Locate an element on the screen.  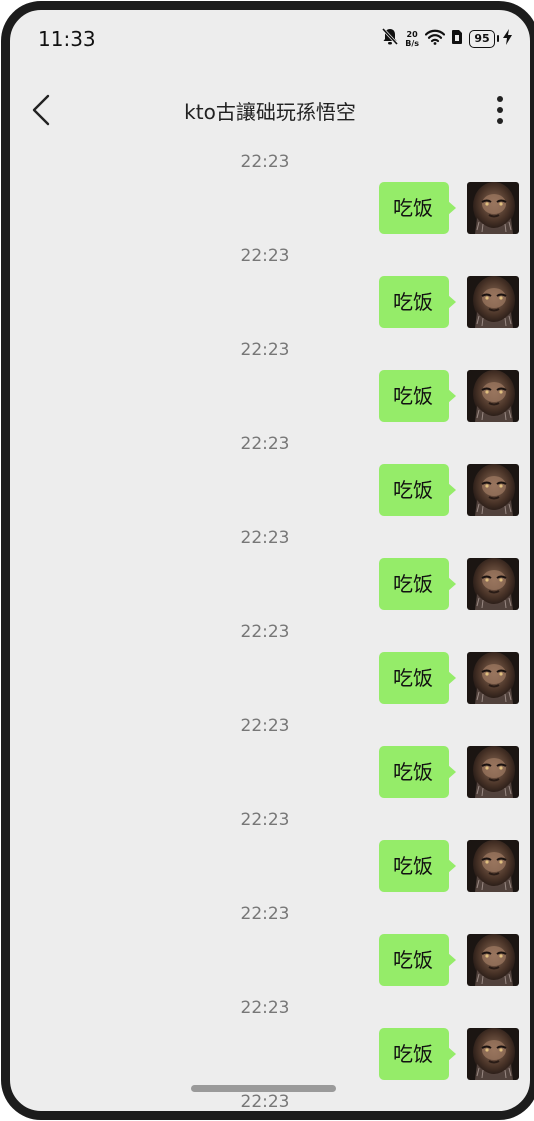
status-icons: 20 B/s 95 is located at coordinates (446, 39).